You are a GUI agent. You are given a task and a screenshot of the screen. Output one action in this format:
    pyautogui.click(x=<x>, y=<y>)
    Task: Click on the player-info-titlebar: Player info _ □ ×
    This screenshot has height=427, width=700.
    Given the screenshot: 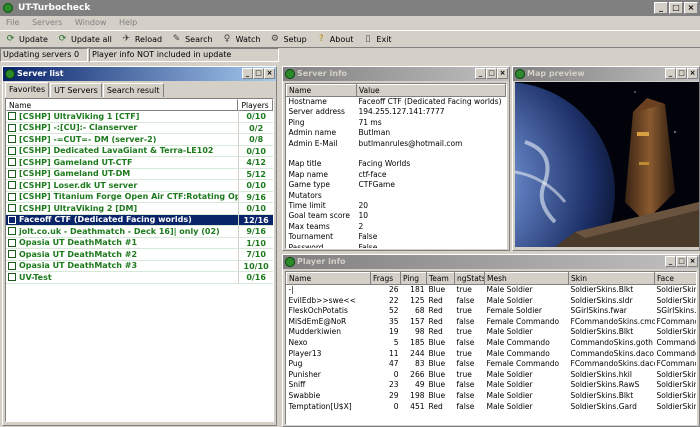 What is the action you would take?
    pyautogui.click(x=491, y=262)
    